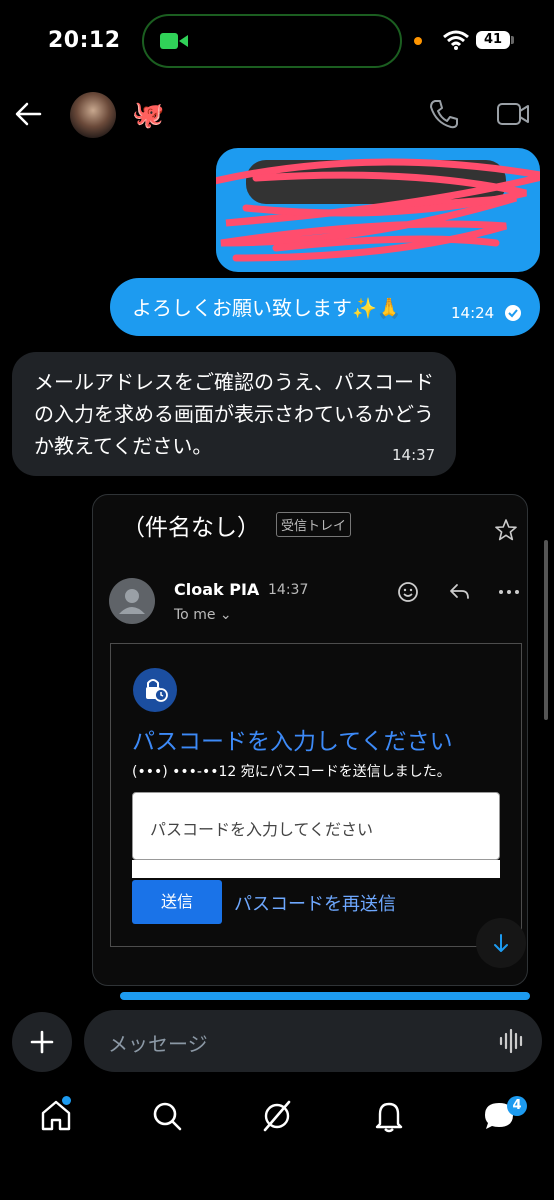 The width and height of the screenshot is (554, 1200). I want to click on person-icon, so click(132, 601).